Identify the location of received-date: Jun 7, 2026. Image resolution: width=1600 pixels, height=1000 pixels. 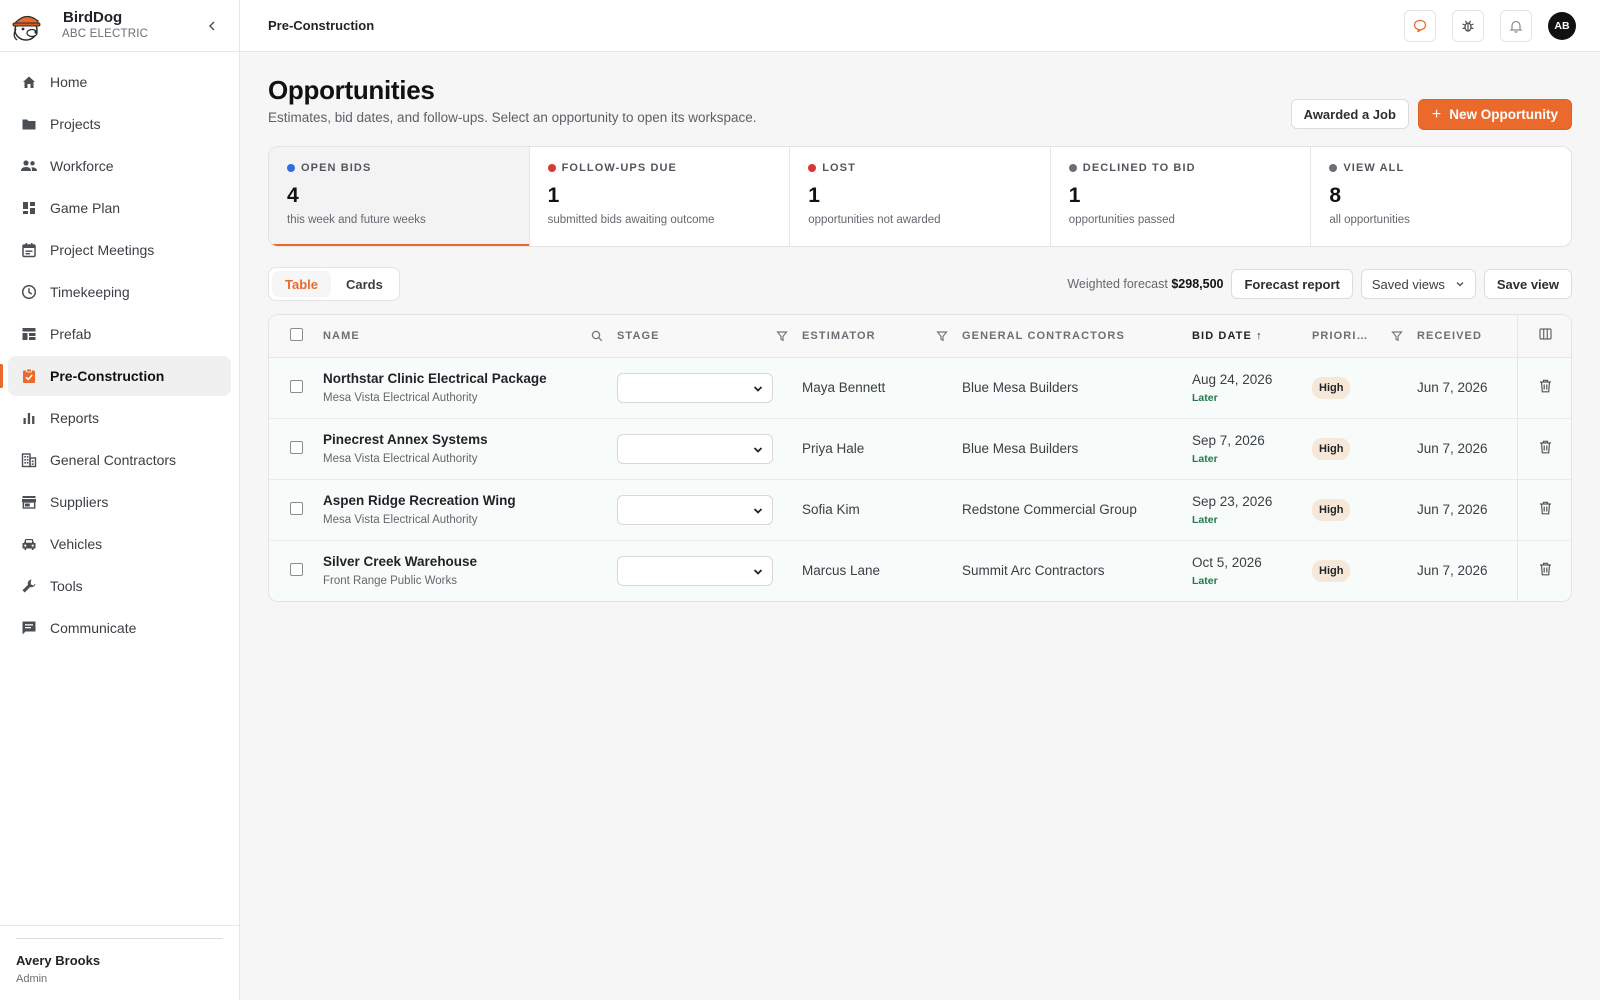
(1452, 509).